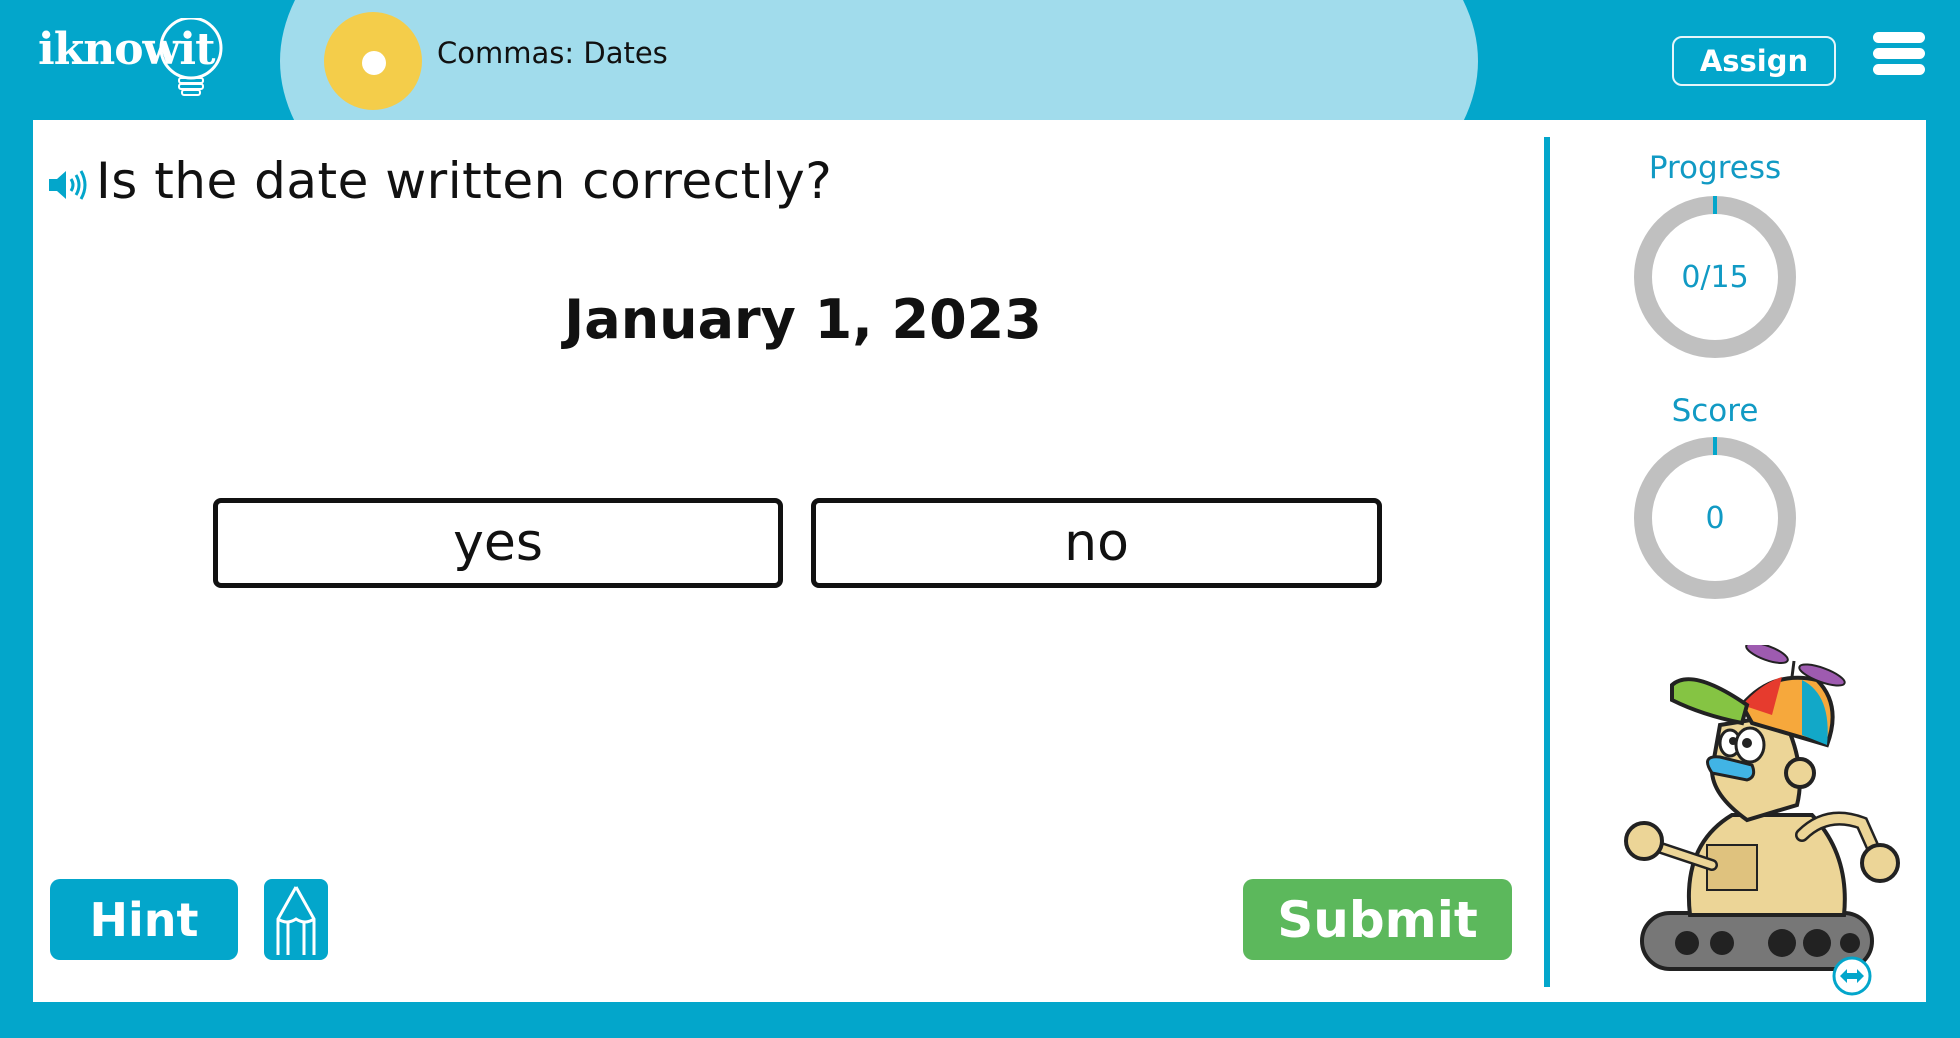 This screenshot has height=1038, width=1960. I want to click on iknowit-logo: iknowit, so click(133, 59).